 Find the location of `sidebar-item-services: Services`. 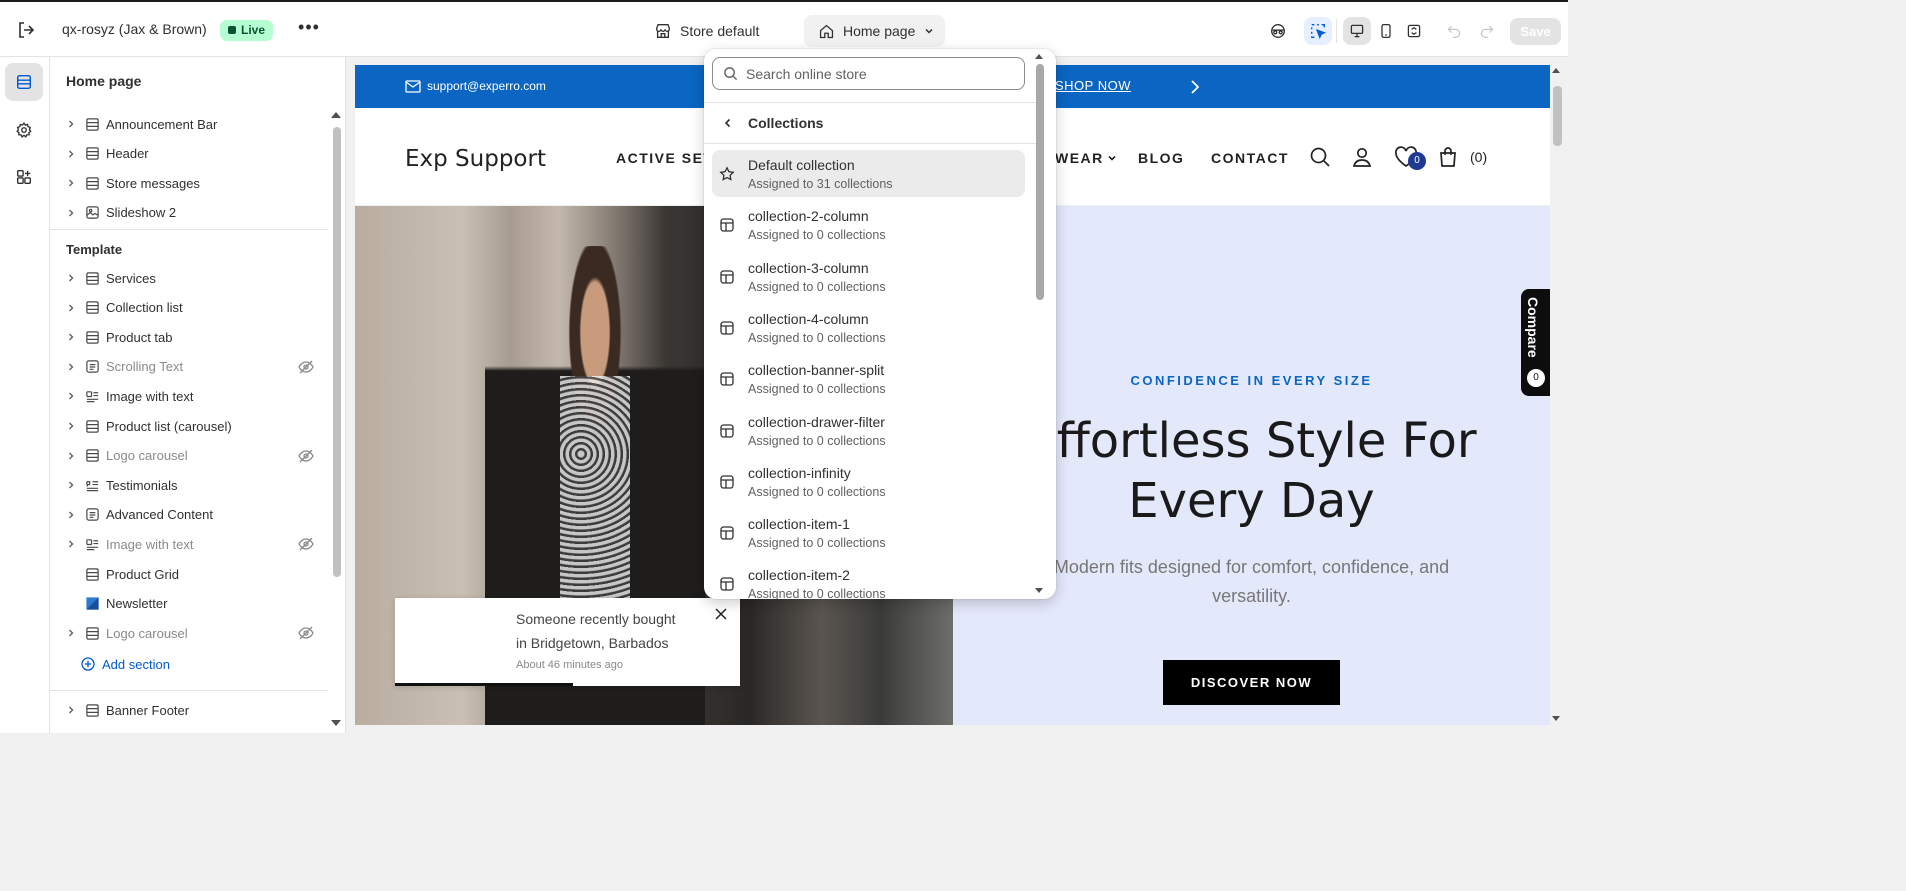

sidebar-item-services: Services is located at coordinates (199, 278).